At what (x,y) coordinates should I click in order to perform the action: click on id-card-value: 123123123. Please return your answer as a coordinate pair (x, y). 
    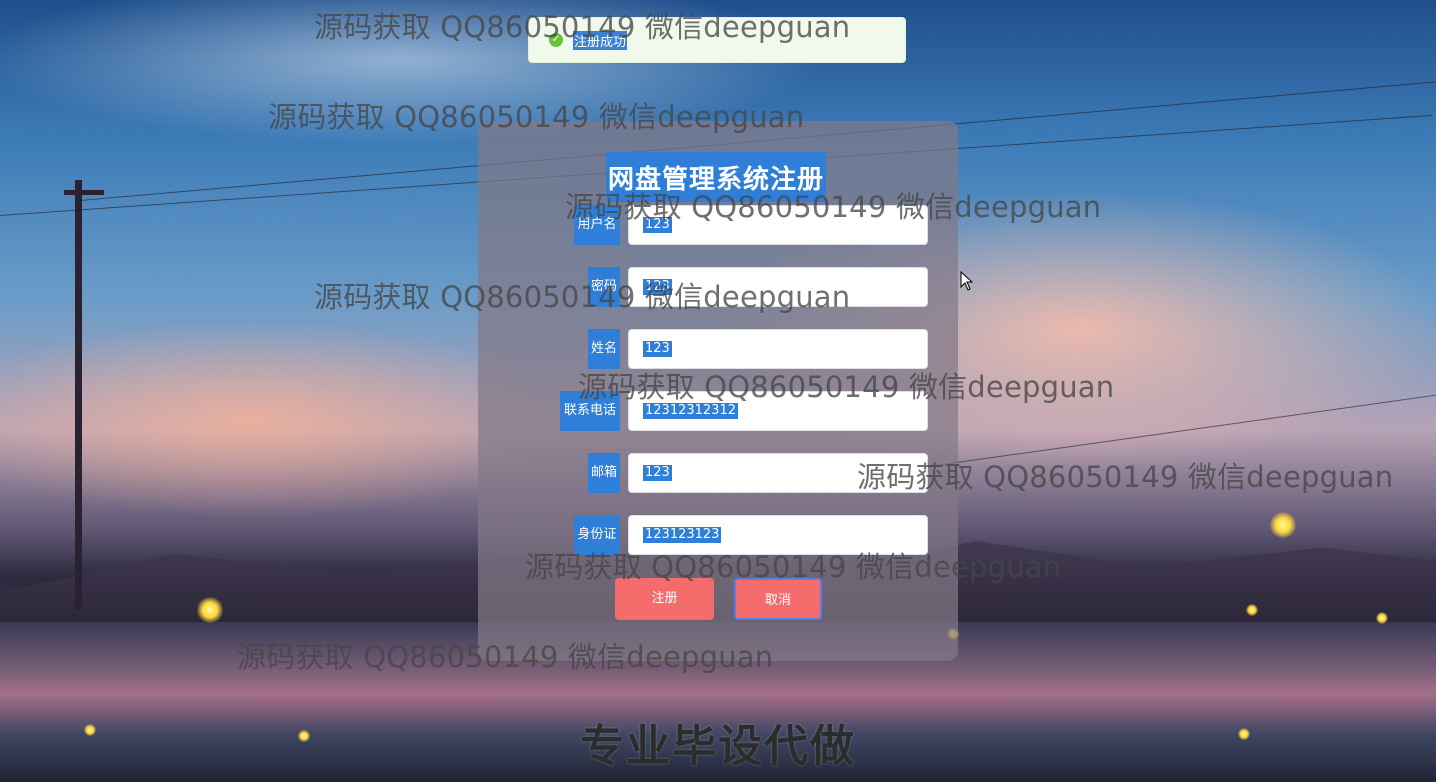
    Looking at the image, I should click on (682, 535).